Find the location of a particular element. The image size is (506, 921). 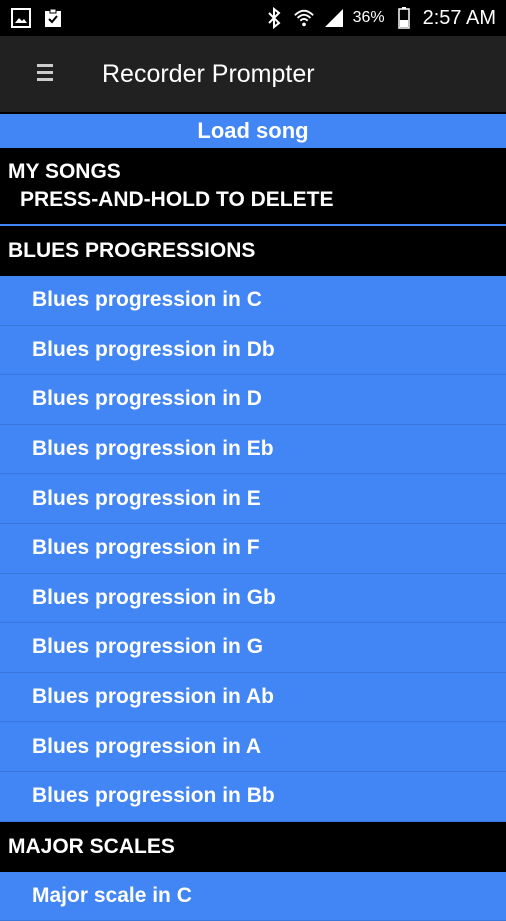

major-scale-list: Major scale in C is located at coordinates (253, 896).